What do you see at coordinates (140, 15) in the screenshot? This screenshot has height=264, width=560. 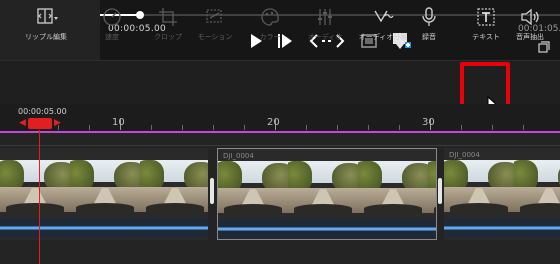 I see `seek-knob` at bounding box center [140, 15].